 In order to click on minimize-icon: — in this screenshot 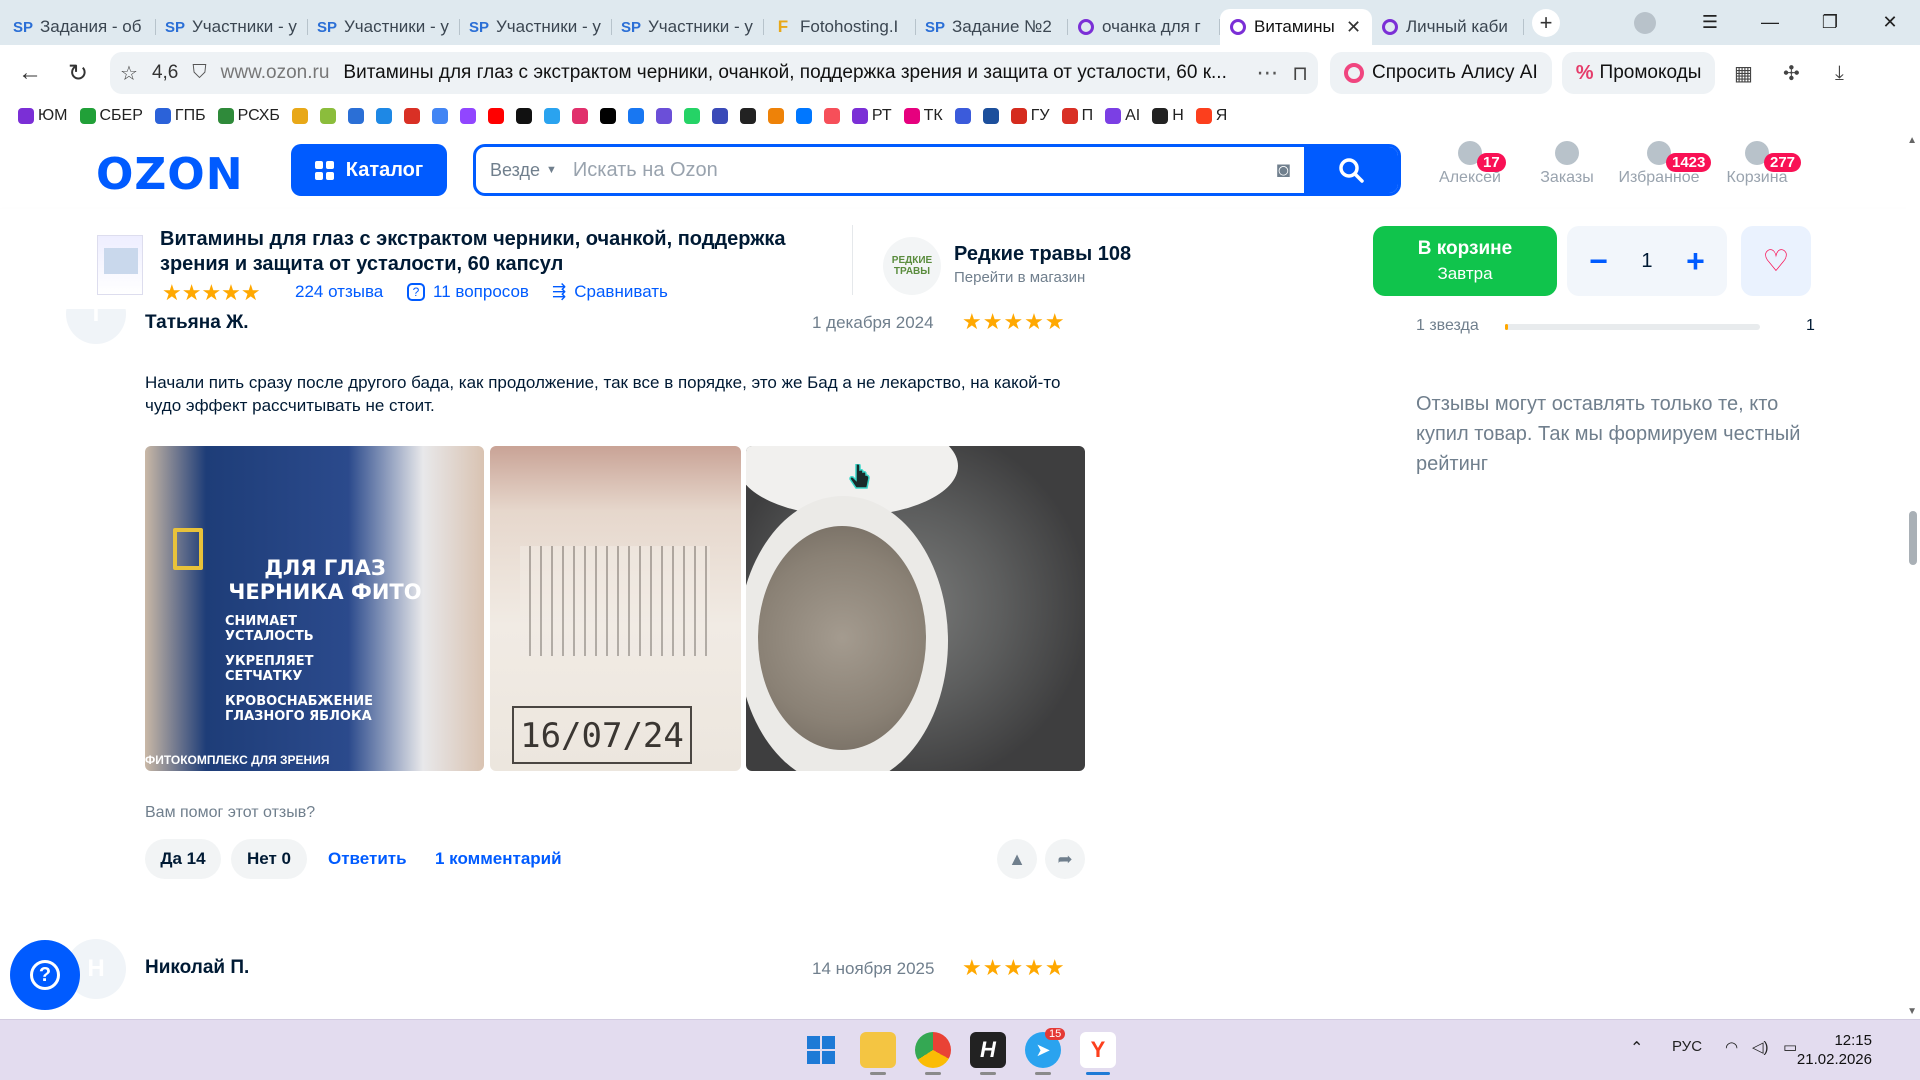, I will do `click(1770, 22)`.